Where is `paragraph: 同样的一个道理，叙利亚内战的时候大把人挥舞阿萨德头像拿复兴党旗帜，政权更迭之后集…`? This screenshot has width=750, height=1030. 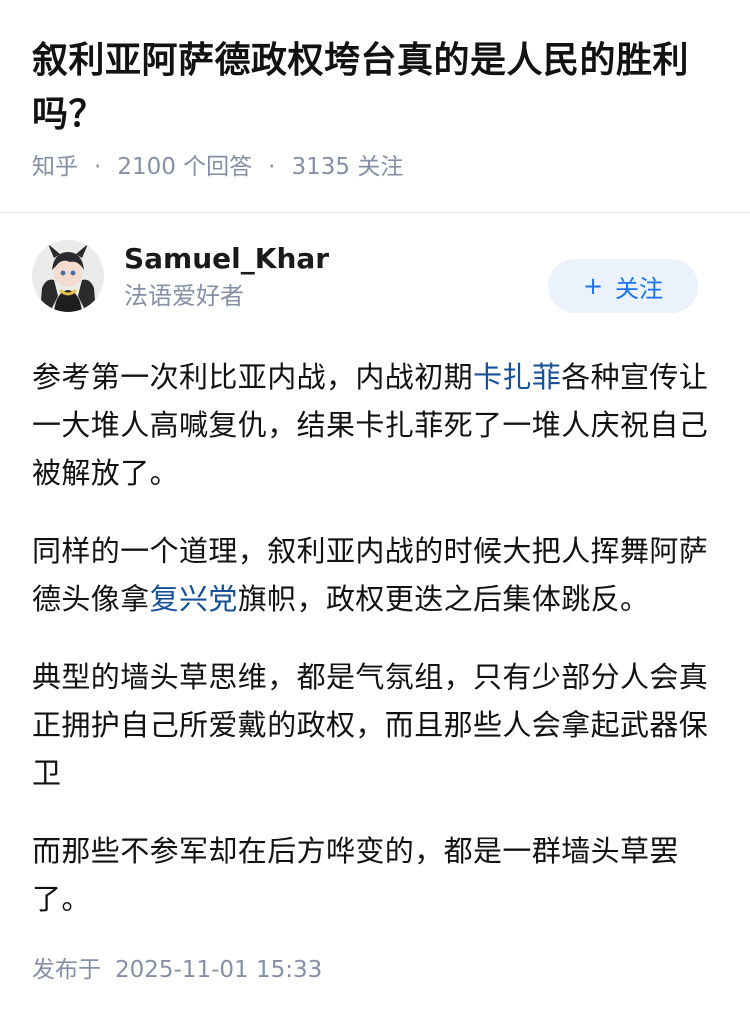 paragraph: 同样的一个道理，叙利亚内战的时候大把人挥舞阿萨德头像拿复兴党旗帜，政权更迭之后集… is located at coordinates (375, 575).